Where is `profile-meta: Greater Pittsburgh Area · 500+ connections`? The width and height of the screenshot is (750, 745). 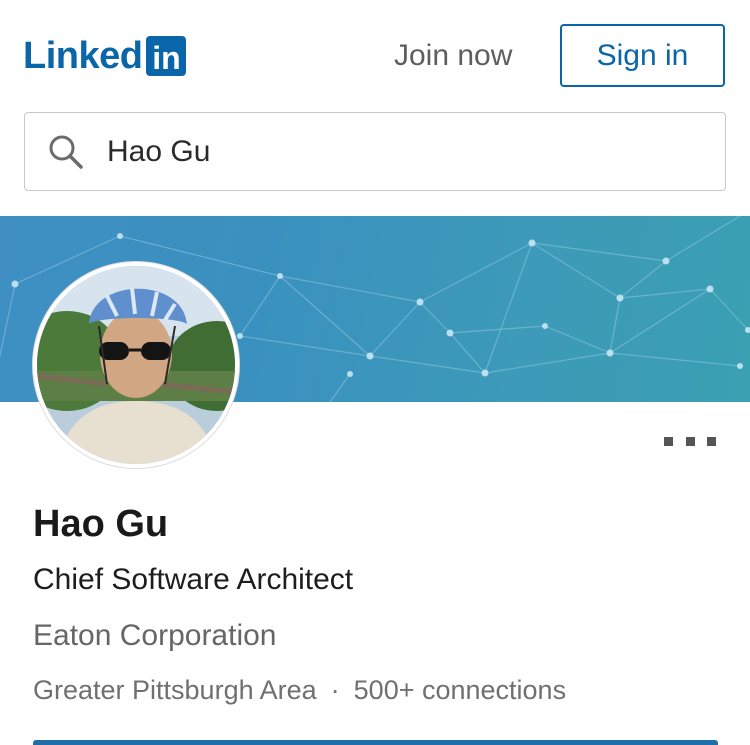
profile-meta: Greater Pittsburgh Area · 500+ connections is located at coordinates (299, 690).